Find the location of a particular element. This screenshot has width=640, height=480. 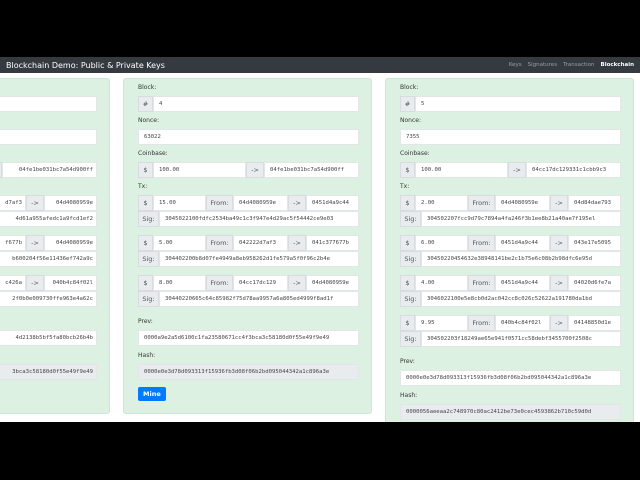

input-group: #5 is located at coordinates (510, 104).